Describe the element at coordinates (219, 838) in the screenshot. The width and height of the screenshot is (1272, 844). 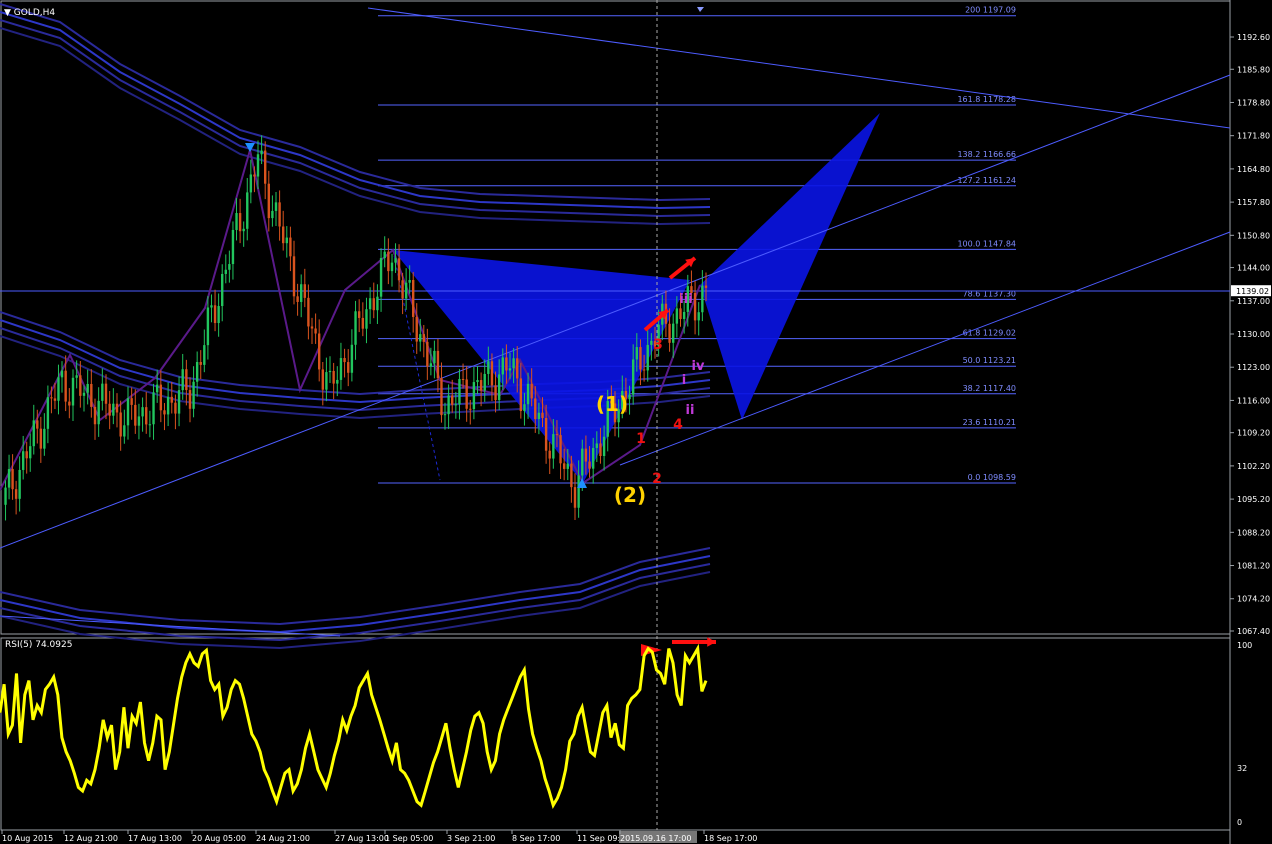
I see `time-axis-label: 20 Aug 05:00` at that location.